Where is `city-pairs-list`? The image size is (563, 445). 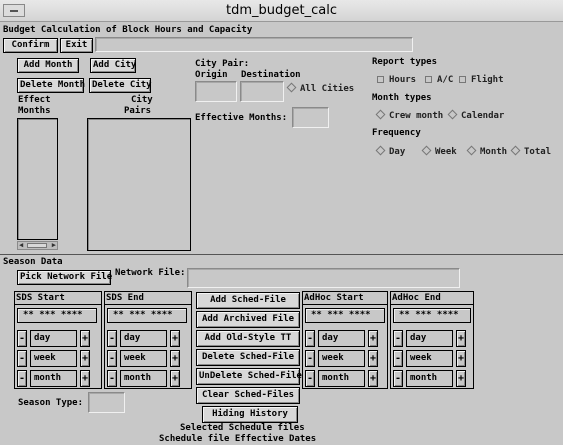
city-pairs-list is located at coordinates (139, 184).